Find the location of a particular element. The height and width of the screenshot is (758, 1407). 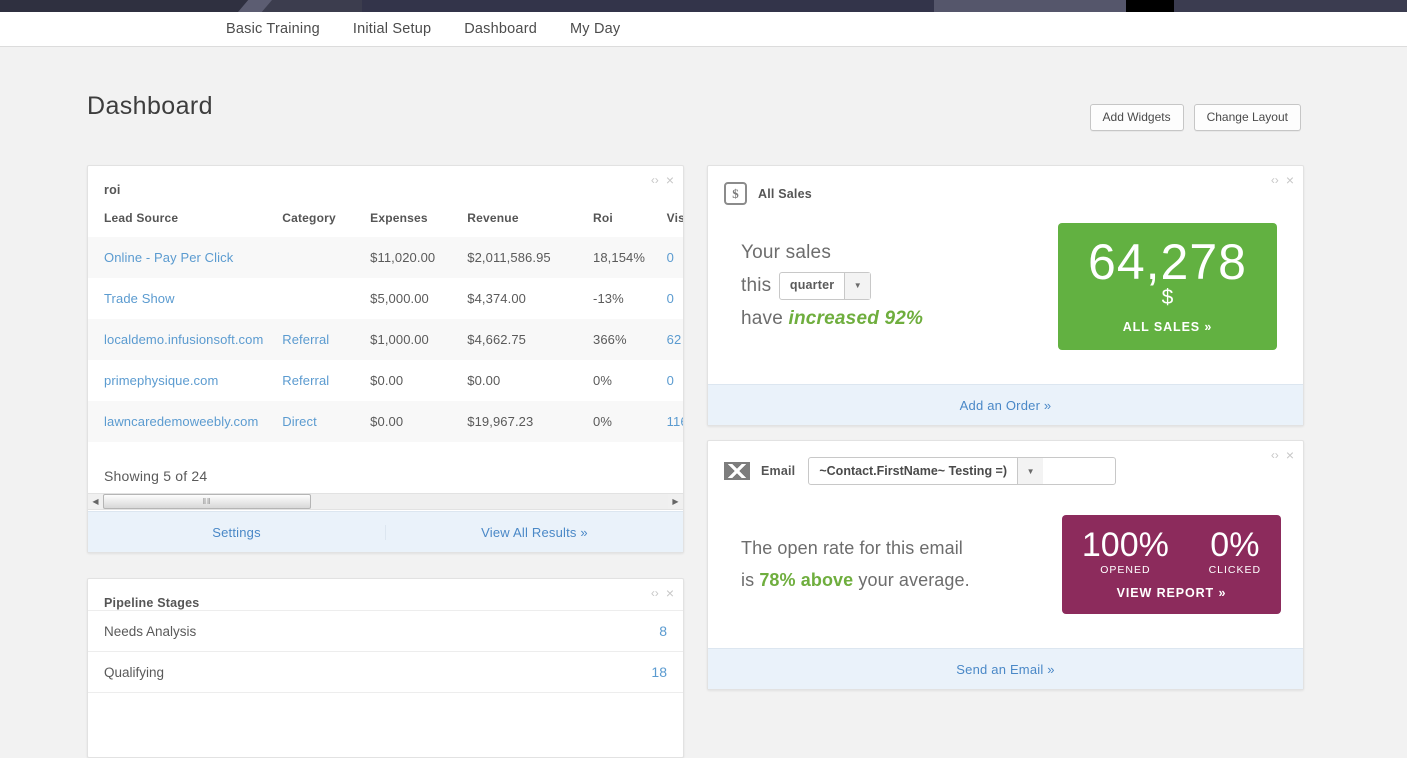

column-header-category: Category is located at coordinates (326, 224).